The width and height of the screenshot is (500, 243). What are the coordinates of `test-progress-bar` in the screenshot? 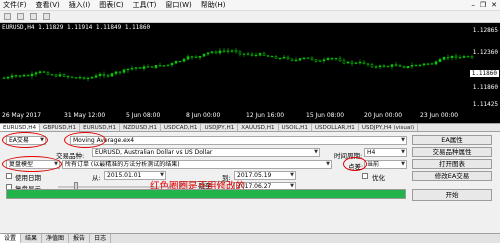 It's located at (206, 194).